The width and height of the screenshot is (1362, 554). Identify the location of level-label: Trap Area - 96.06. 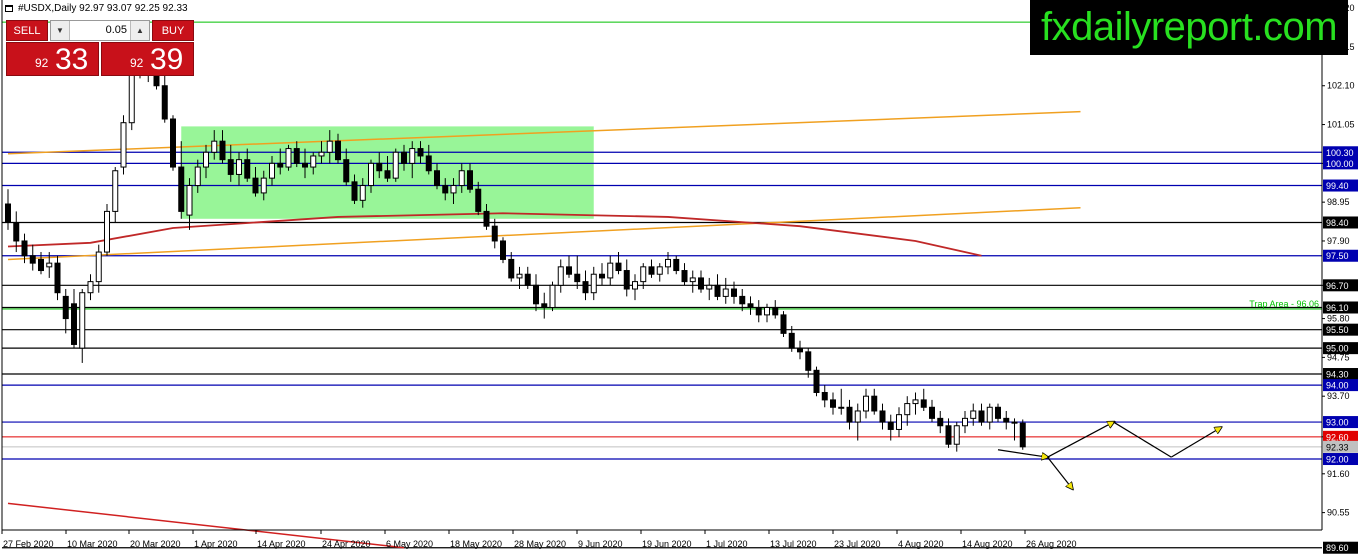
(1284, 304).